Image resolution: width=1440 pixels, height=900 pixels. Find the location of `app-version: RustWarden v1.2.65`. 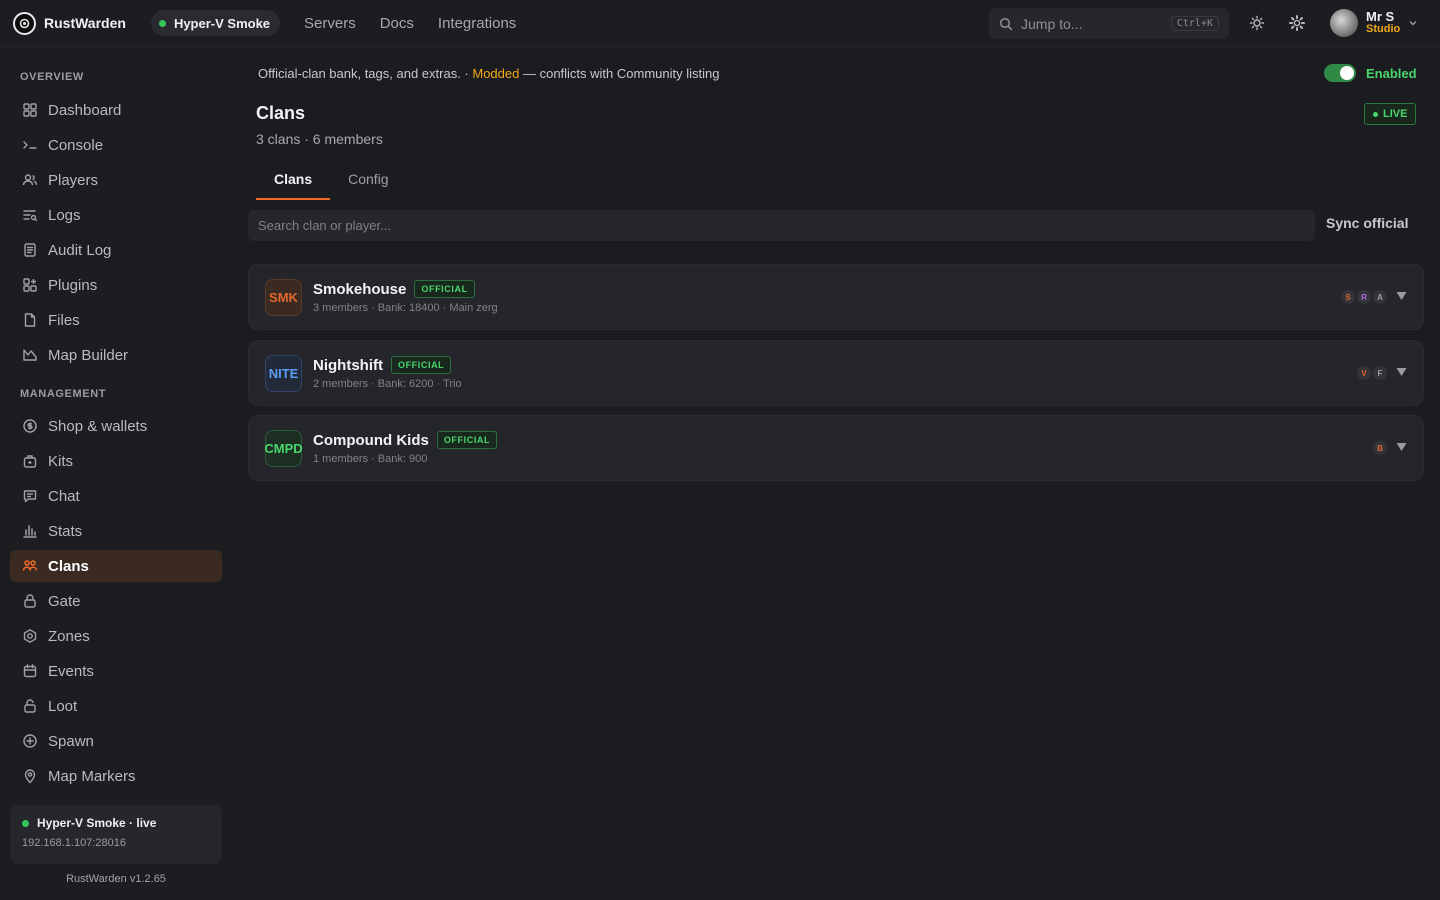

app-version: RustWarden v1.2.65 is located at coordinates (116, 879).